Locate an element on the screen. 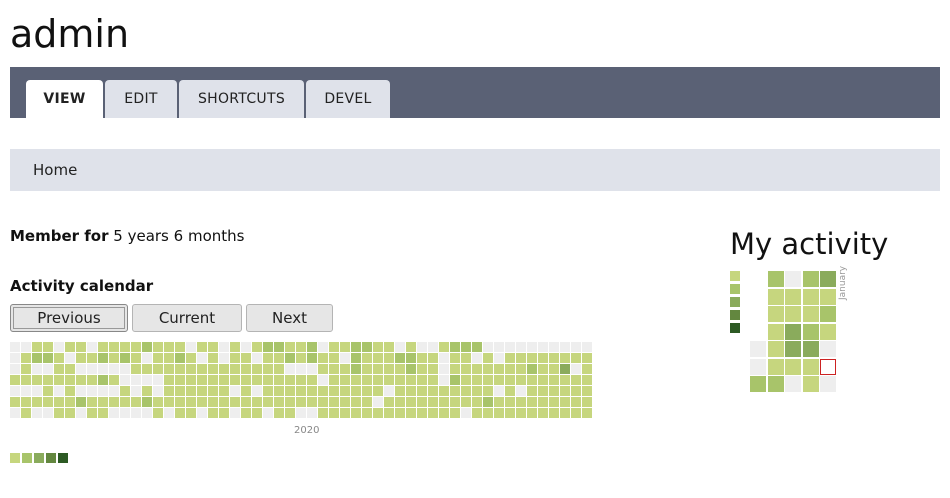  member-for-label: Member for is located at coordinates (59, 236).